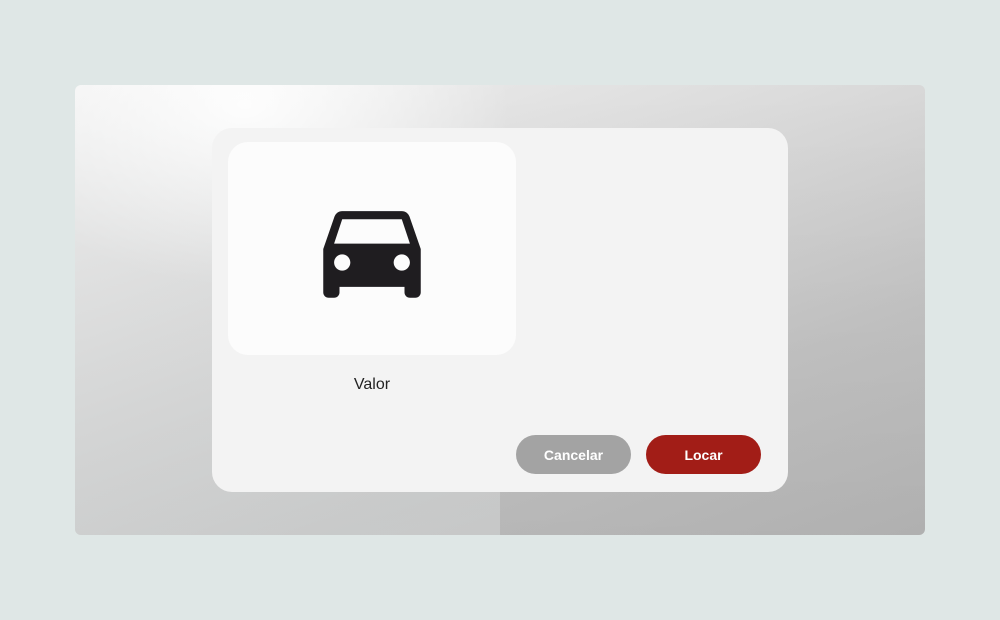 This screenshot has width=1000, height=620. What do you see at coordinates (703, 454) in the screenshot?
I see `rent-button: Locar` at bounding box center [703, 454].